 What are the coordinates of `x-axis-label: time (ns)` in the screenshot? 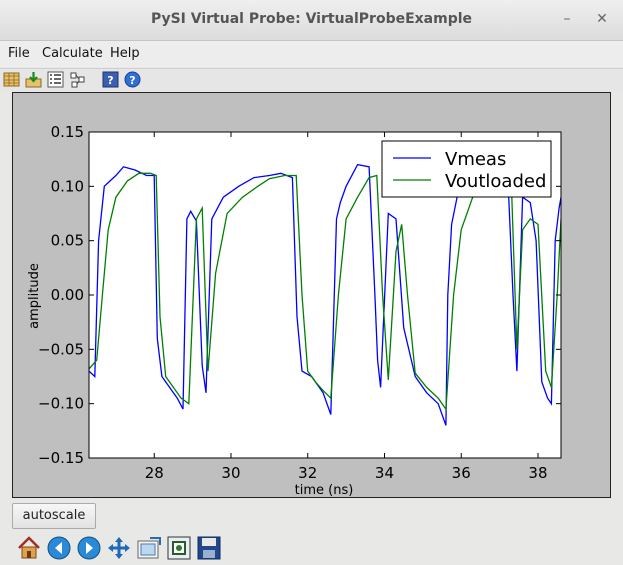 It's located at (324, 490).